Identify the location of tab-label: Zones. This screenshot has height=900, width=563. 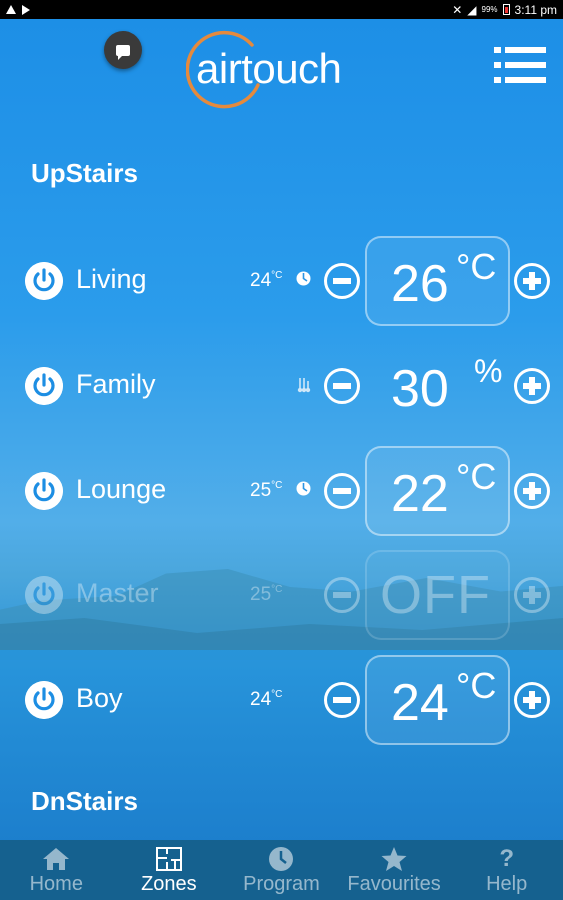
(169, 884).